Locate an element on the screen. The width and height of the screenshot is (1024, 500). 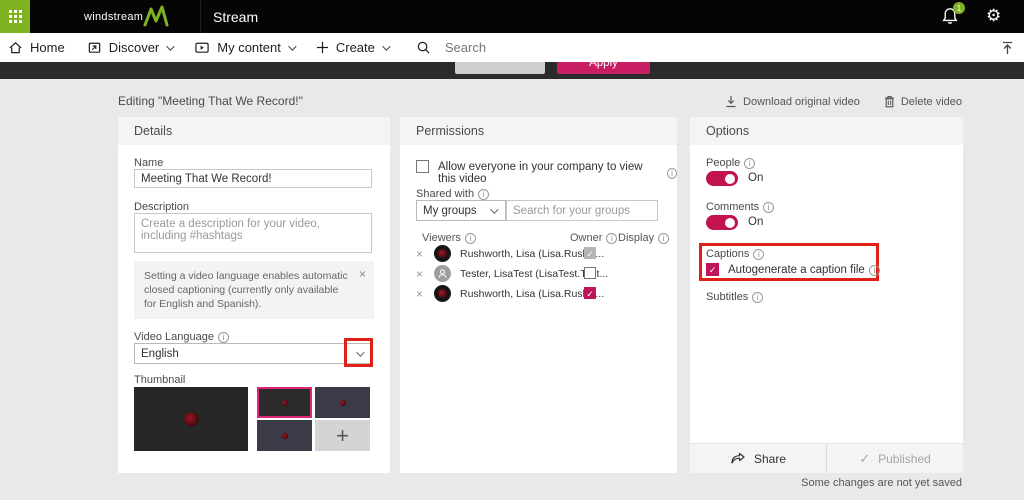
share-icon is located at coordinates (738, 458).